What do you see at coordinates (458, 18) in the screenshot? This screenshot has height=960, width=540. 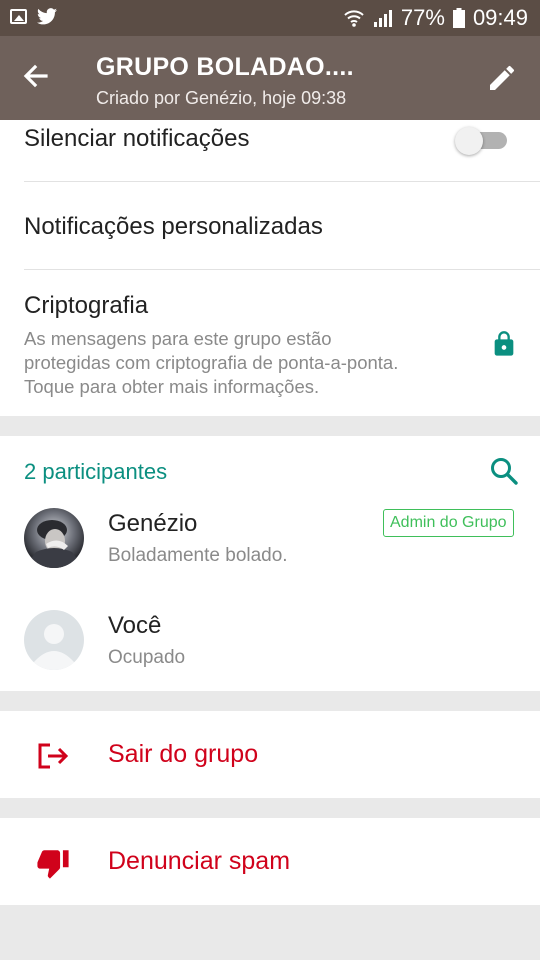 I see `battery-icon` at bounding box center [458, 18].